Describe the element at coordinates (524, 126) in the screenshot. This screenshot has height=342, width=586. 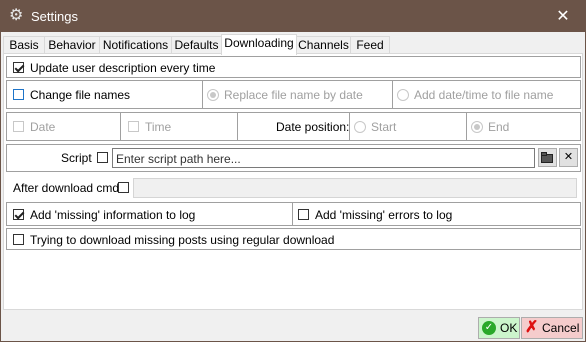
I see `end-cell: End` at that location.